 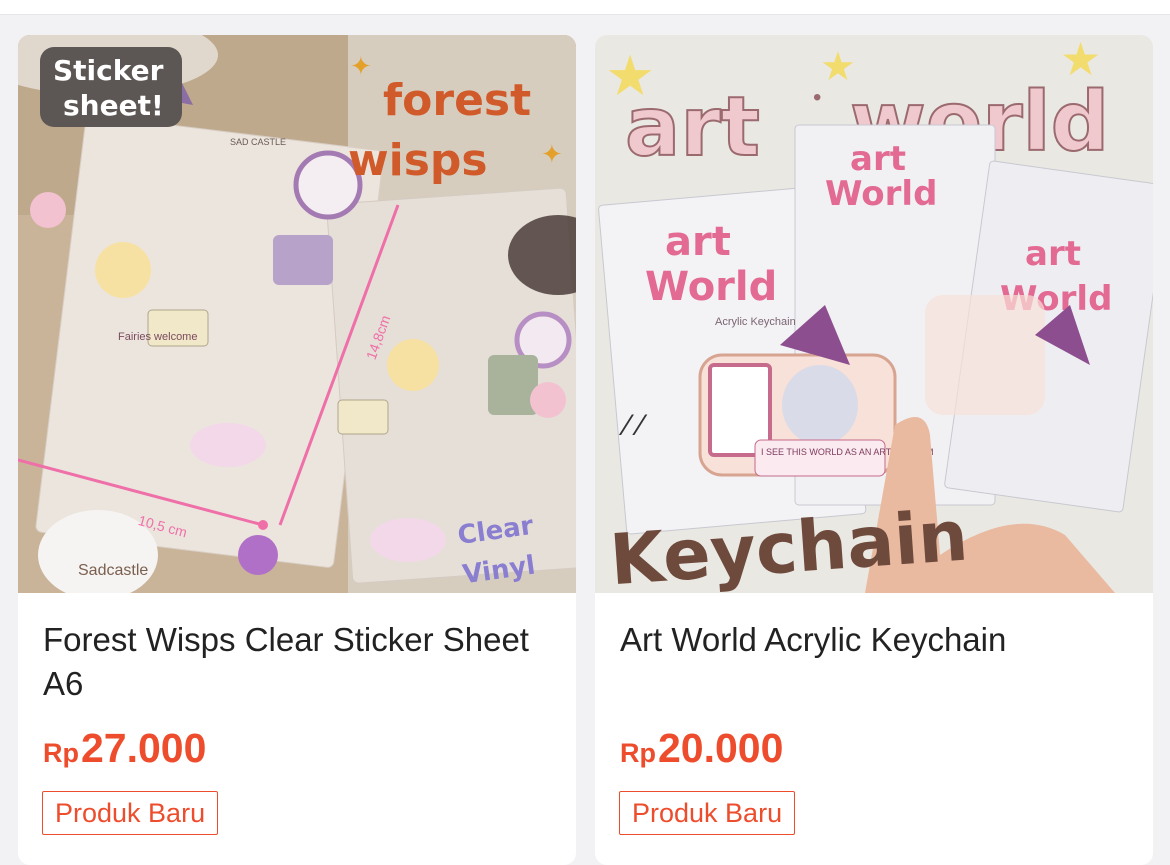 What do you see at coordinates (108, 70) in the screenshot?
I see `sticker-sheet-label: Sticker` at bounding box center [108, 70].